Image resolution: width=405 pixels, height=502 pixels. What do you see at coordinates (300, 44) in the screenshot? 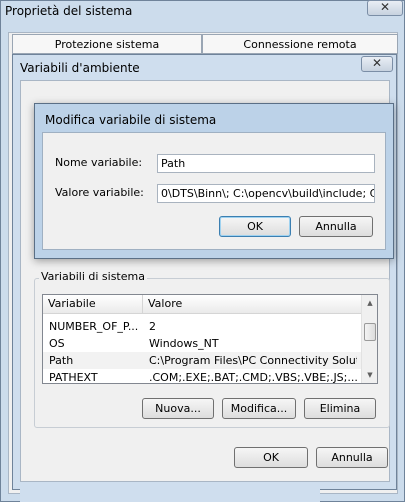
I see `tab-connessione-remota: Connessione remota` at bounding box center [300, 44].